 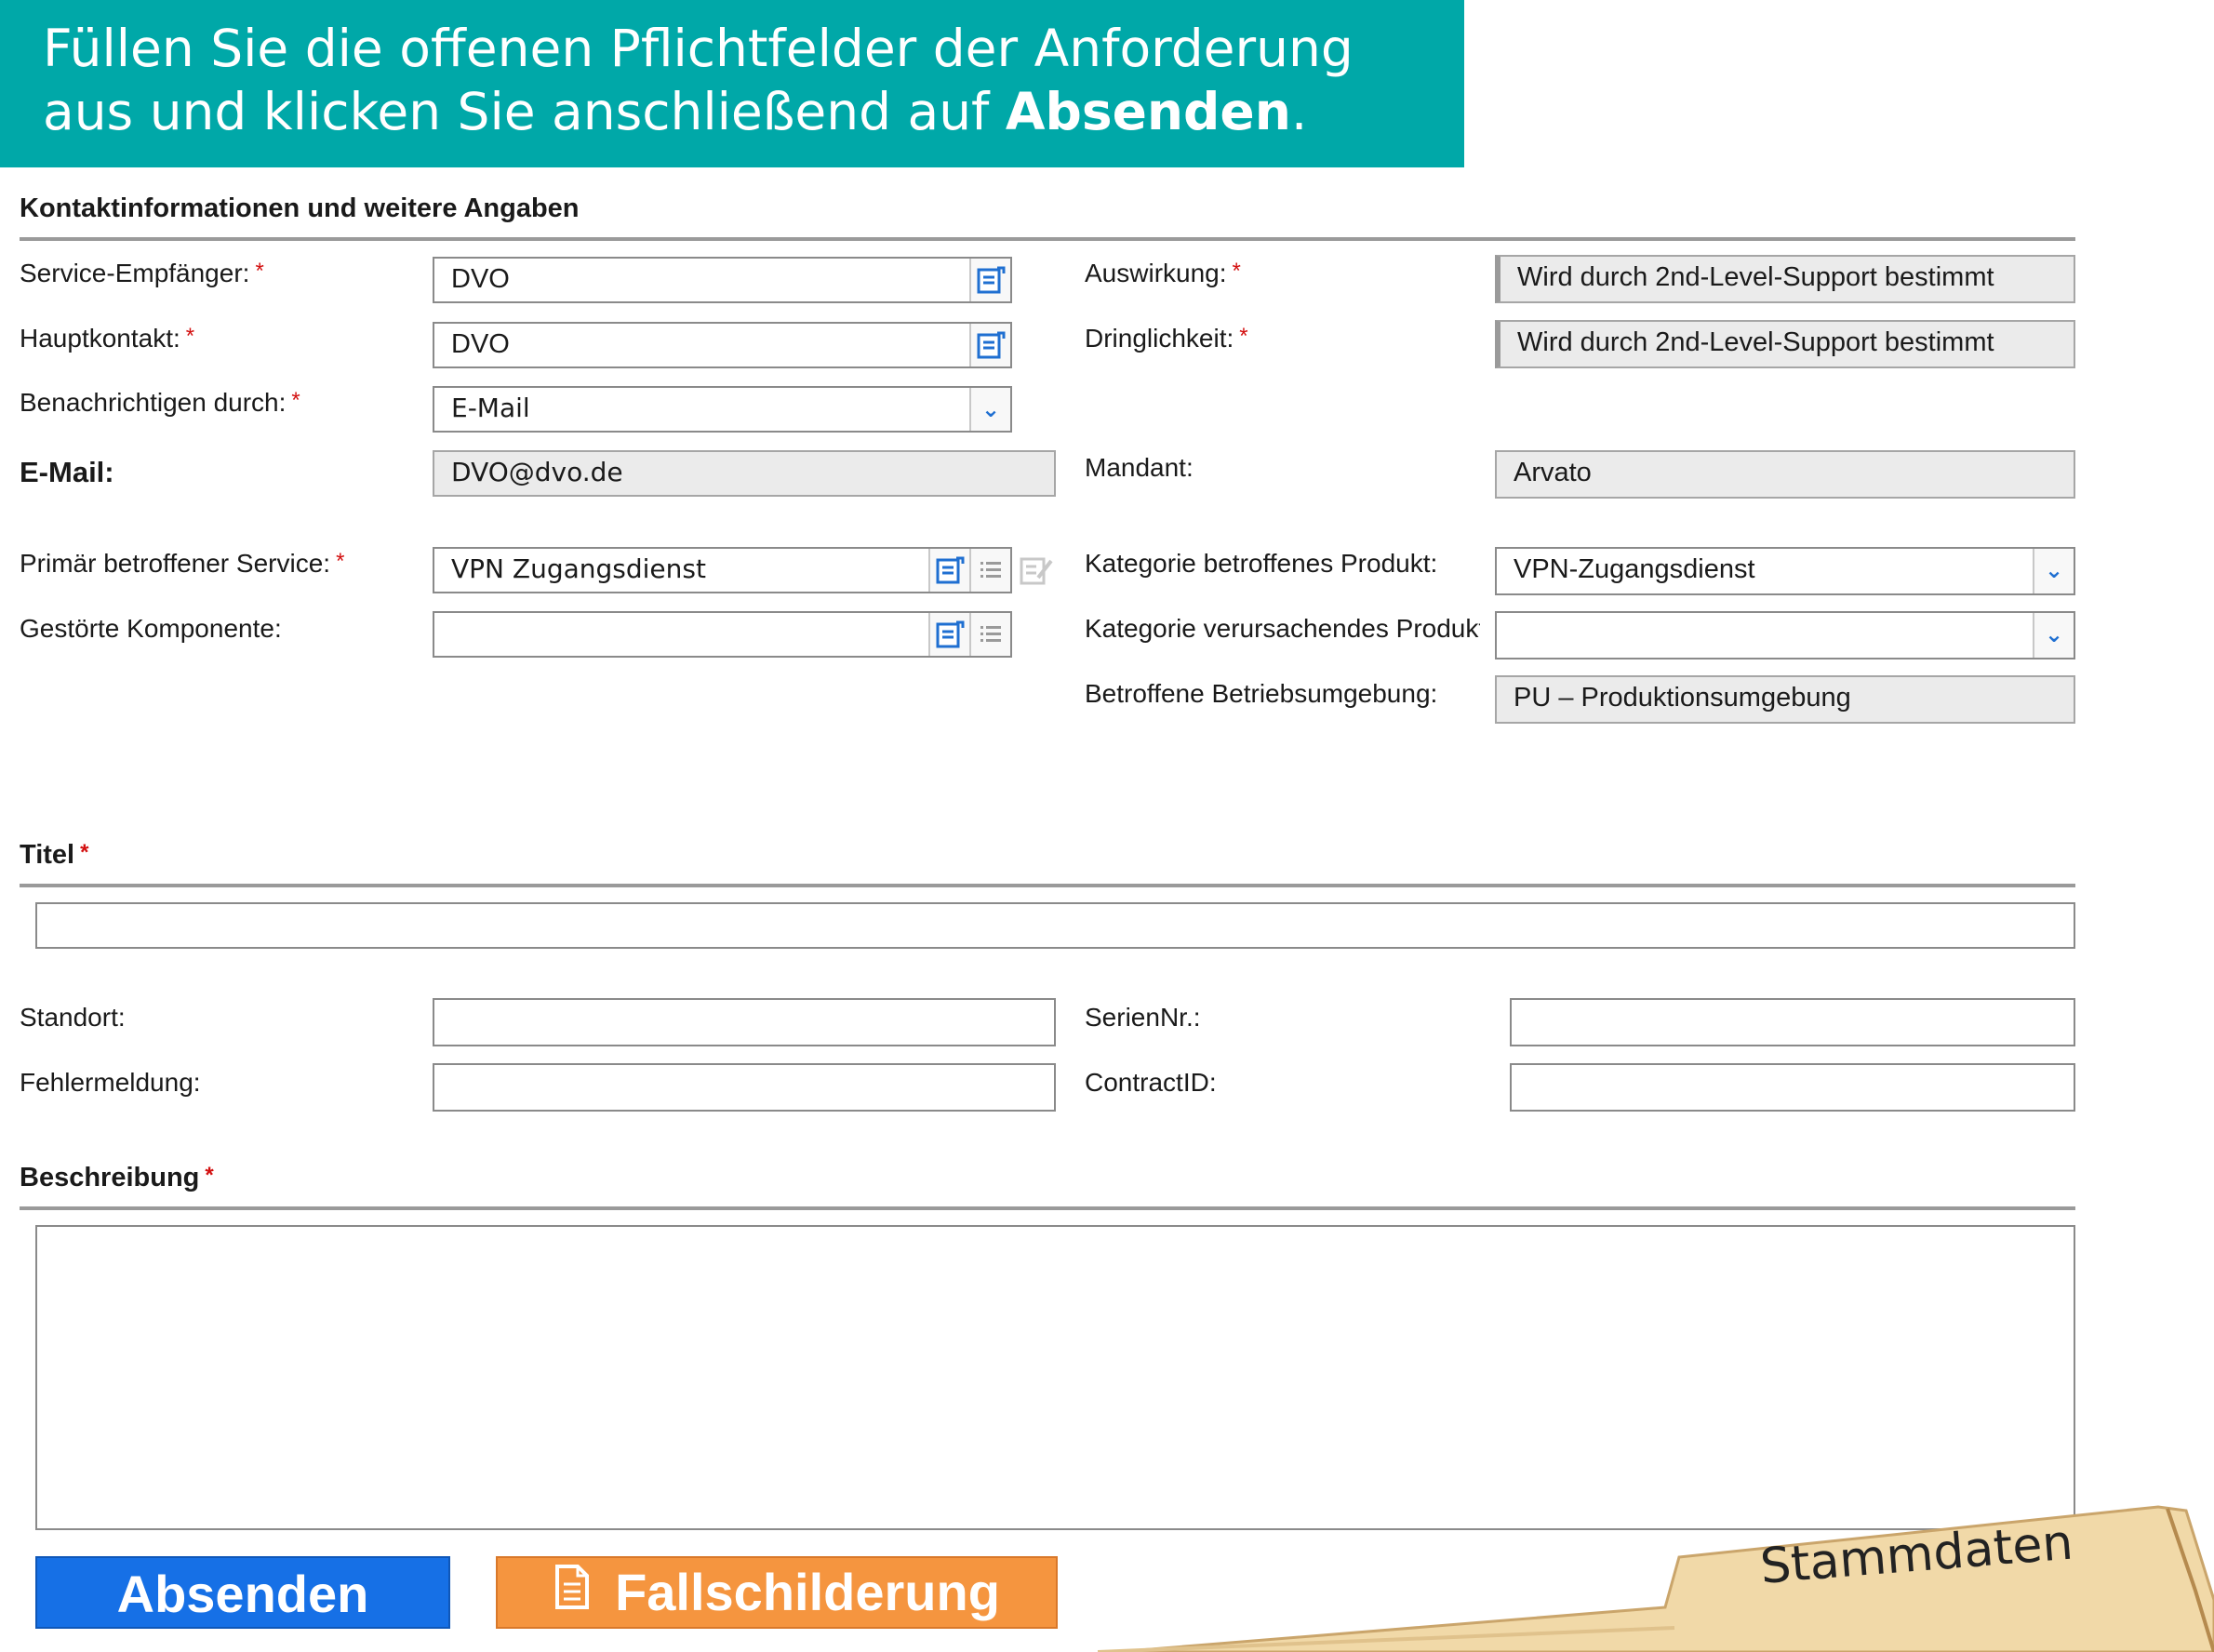 I want to click on contract-id-input, so click(x=1792, y=1087).